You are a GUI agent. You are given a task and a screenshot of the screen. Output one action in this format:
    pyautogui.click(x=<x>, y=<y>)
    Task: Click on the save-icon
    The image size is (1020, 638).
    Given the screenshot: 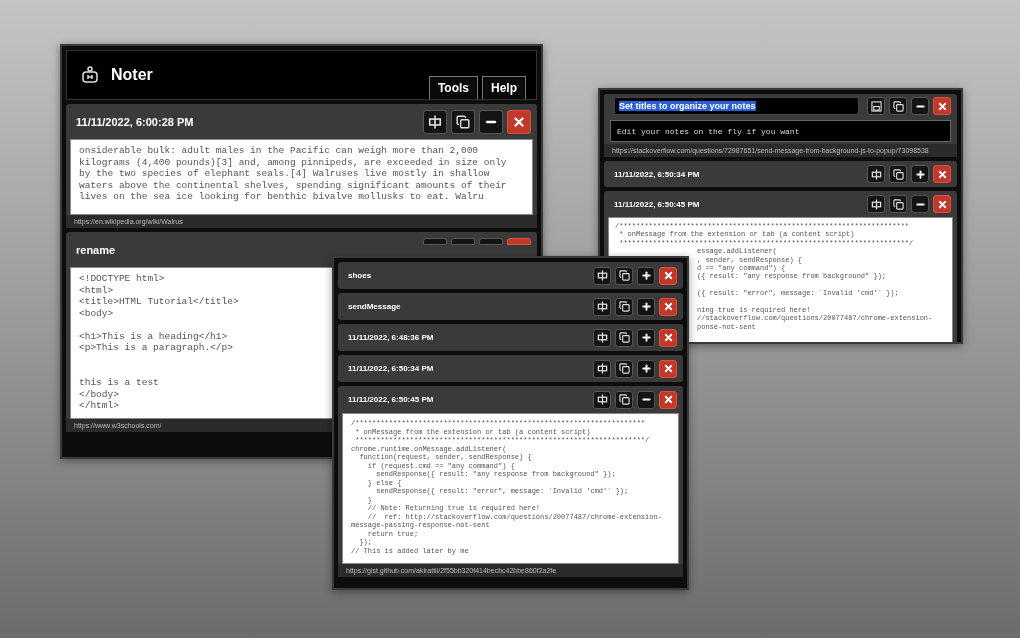 What is the action you would take?
    pyautogui.click(x=876, y=106)
    